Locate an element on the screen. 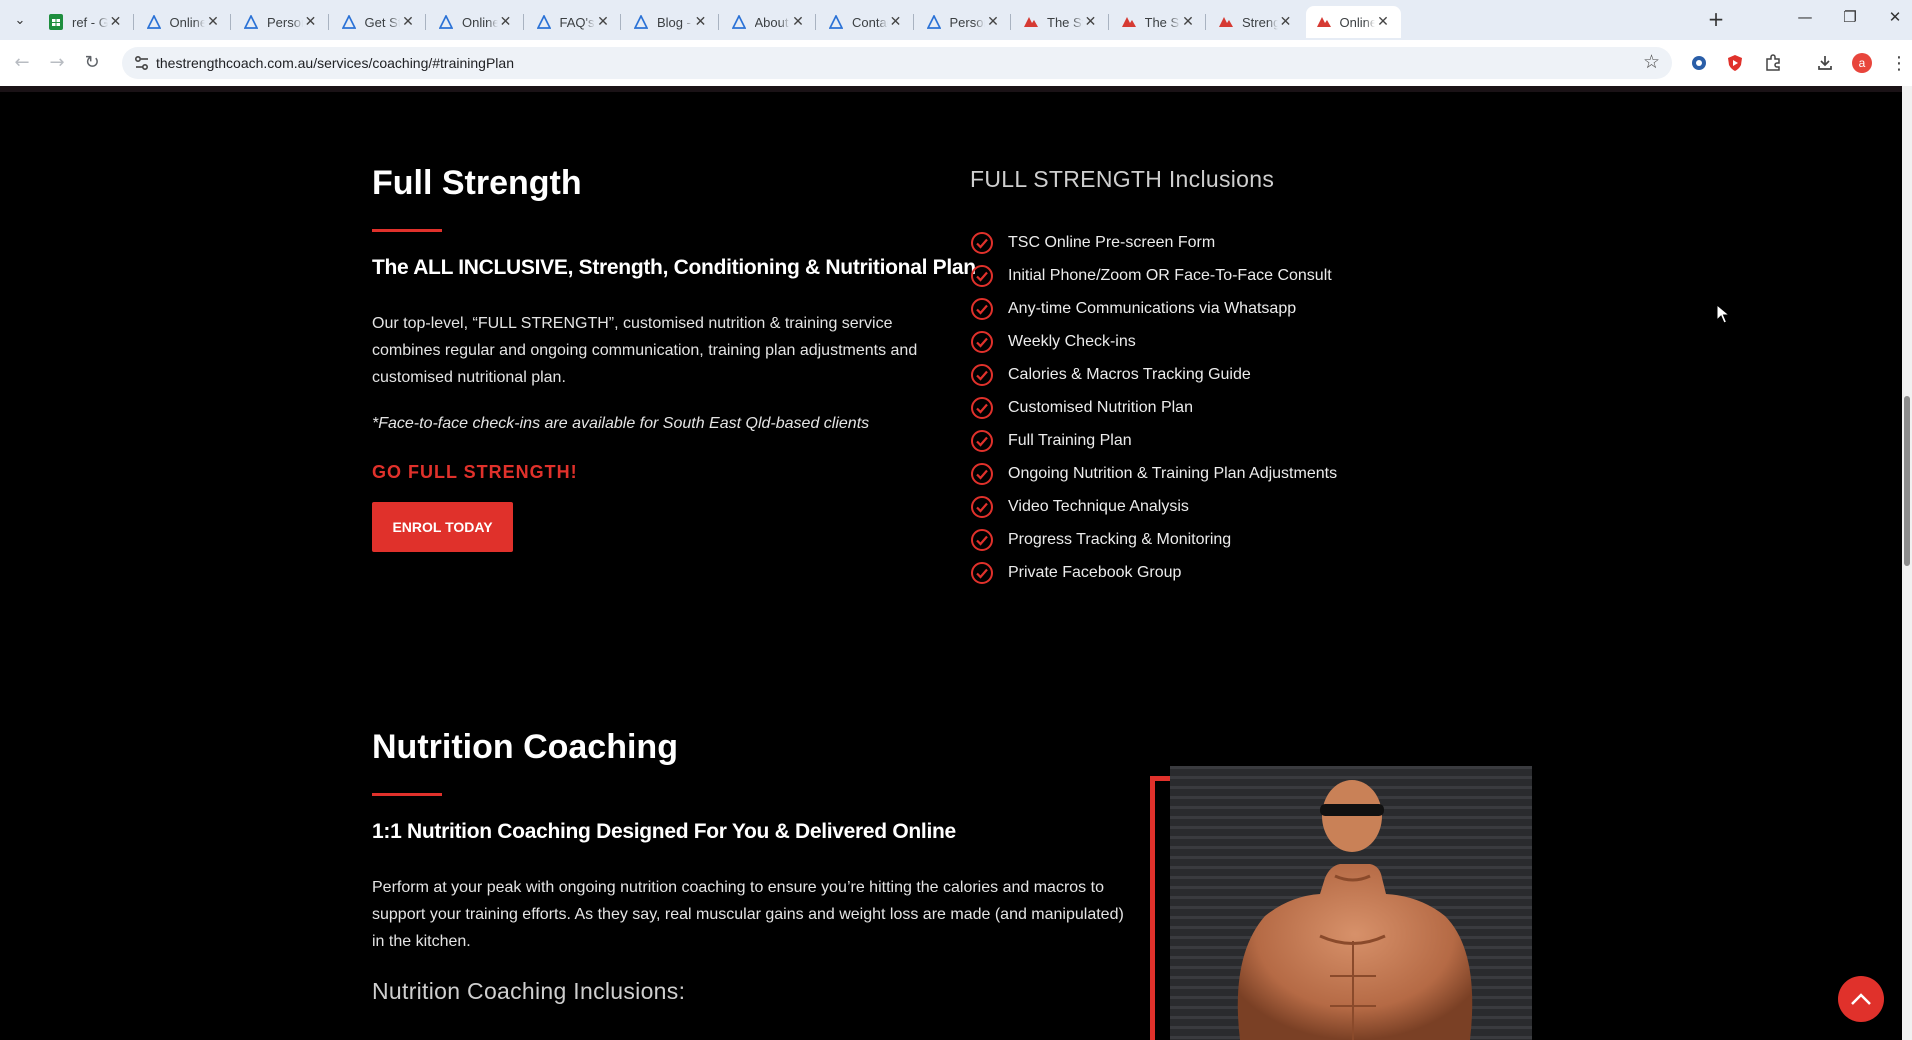 Image resolution: width=1912 pixels, height=1040 pixels. heading-underline is located at coordinates (407, 230).